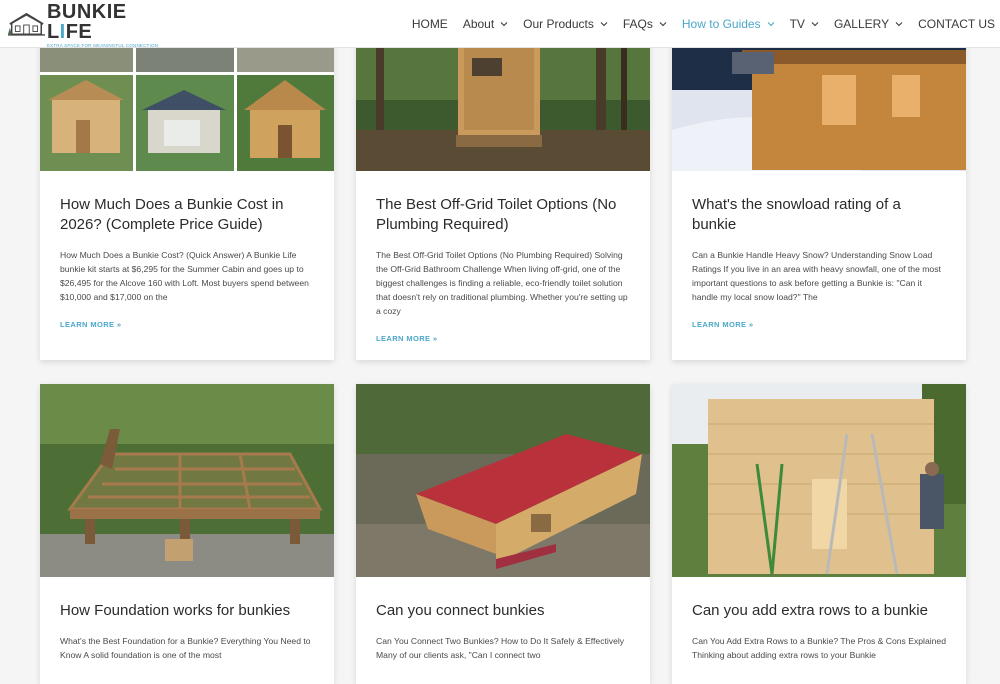 This screenshot has height=684, width=1000. I want to click on nav-item-tv: TV, so click(804, 24).